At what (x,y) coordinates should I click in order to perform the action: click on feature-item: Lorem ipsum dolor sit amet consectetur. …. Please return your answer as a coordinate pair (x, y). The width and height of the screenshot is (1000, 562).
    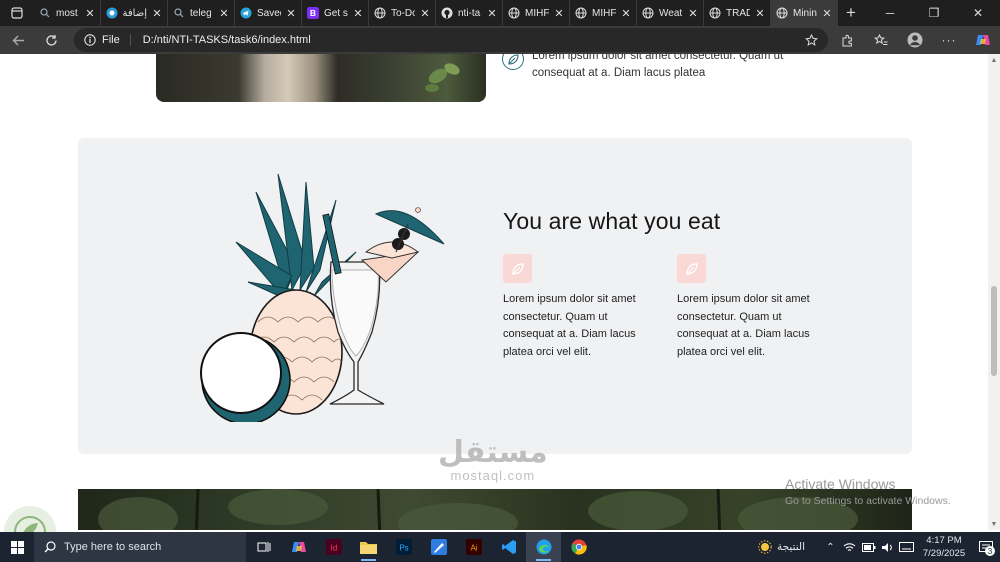
    Looking at the image, I should click on (652, 68).